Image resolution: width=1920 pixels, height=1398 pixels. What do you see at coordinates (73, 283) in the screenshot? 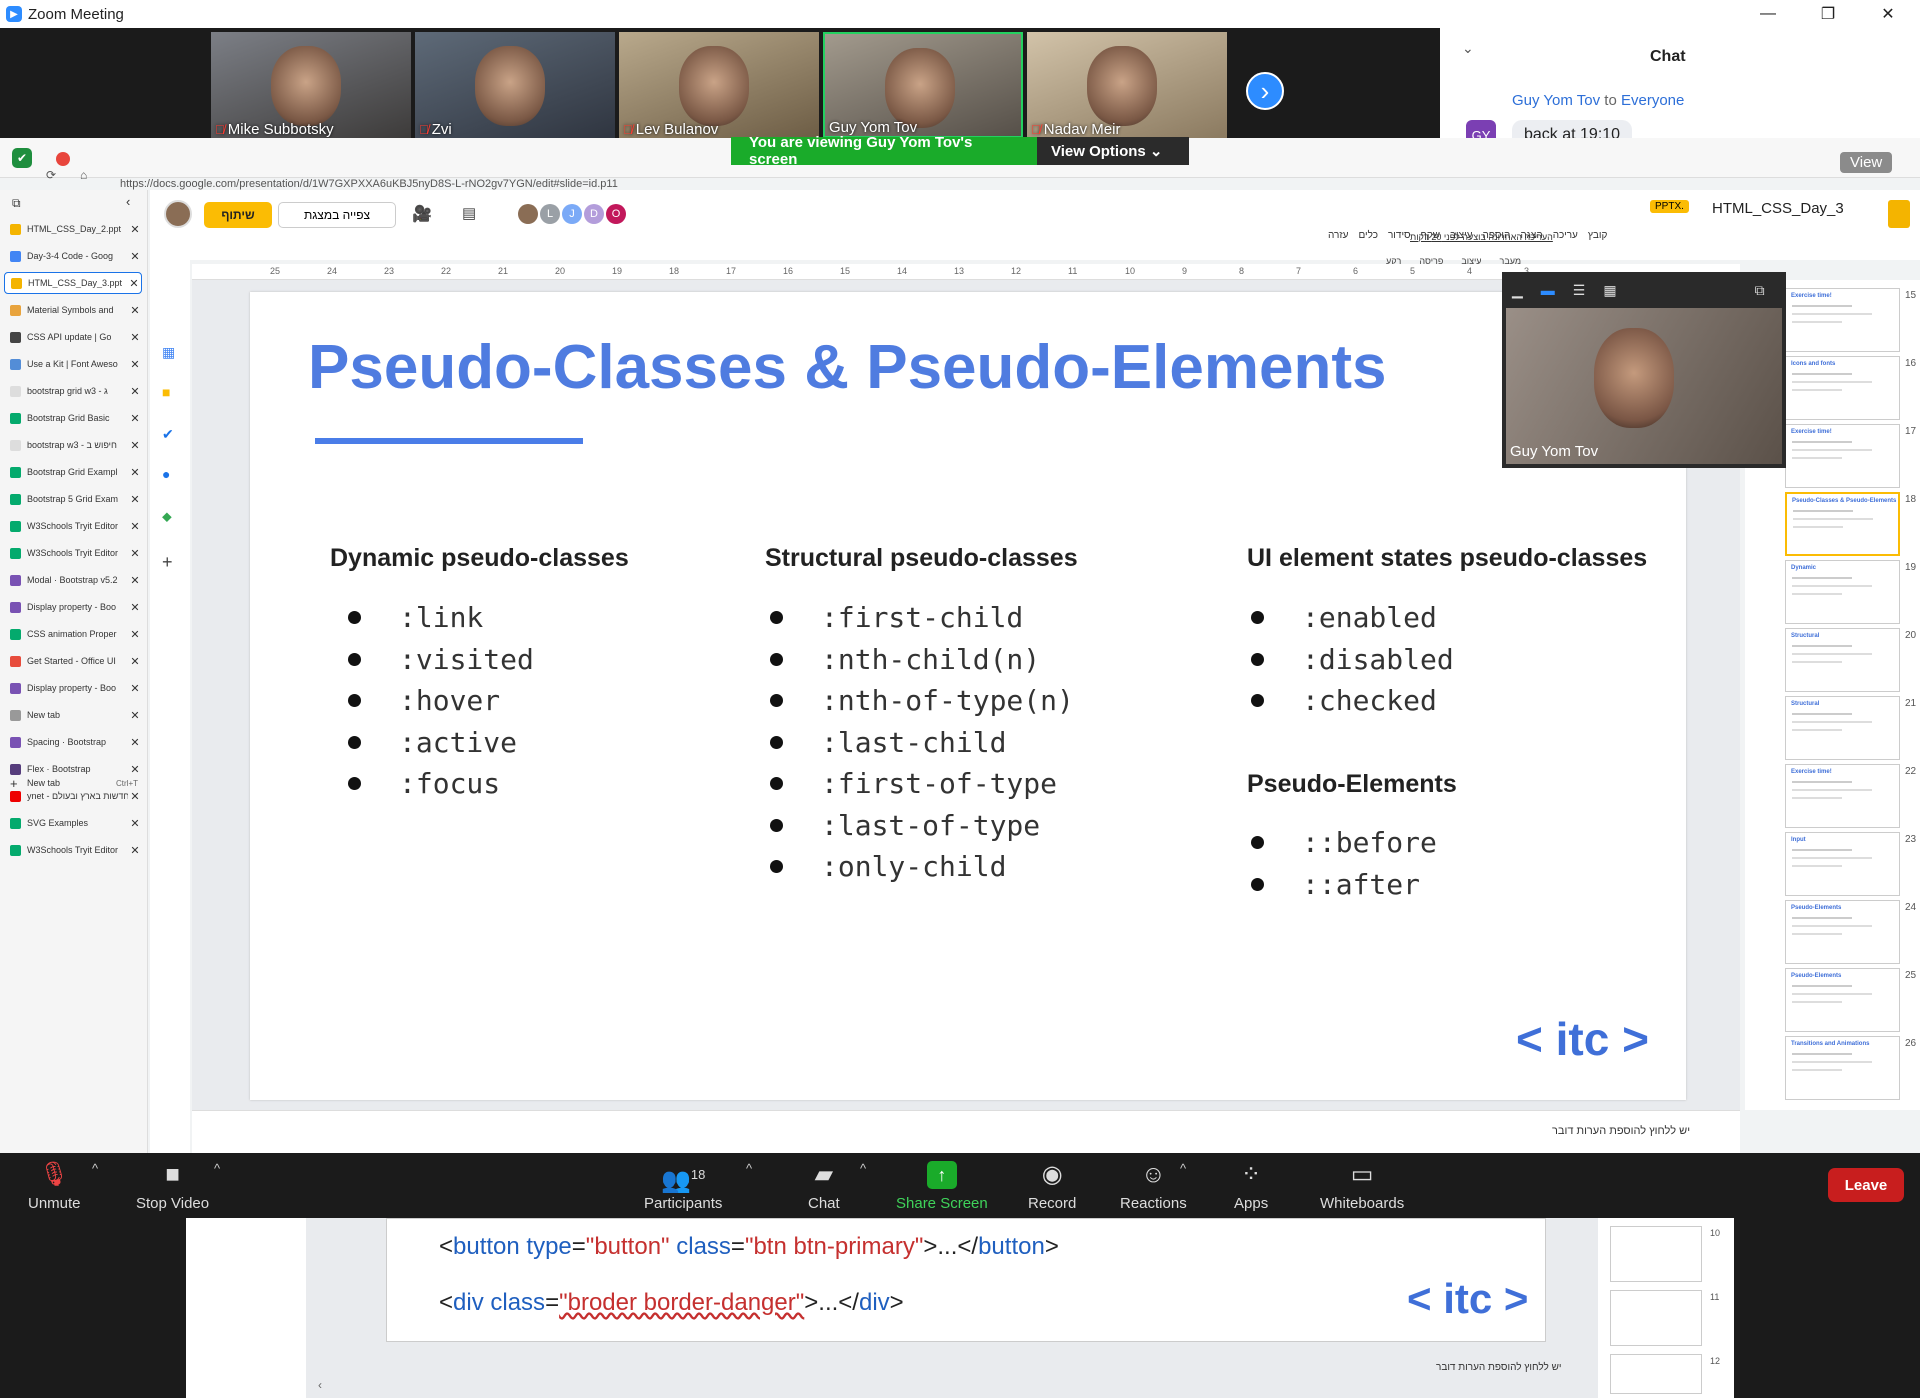
I see `browser-tab: HTML_CSS_Day_3.ppt ✕` at bounding box center [73, 283].